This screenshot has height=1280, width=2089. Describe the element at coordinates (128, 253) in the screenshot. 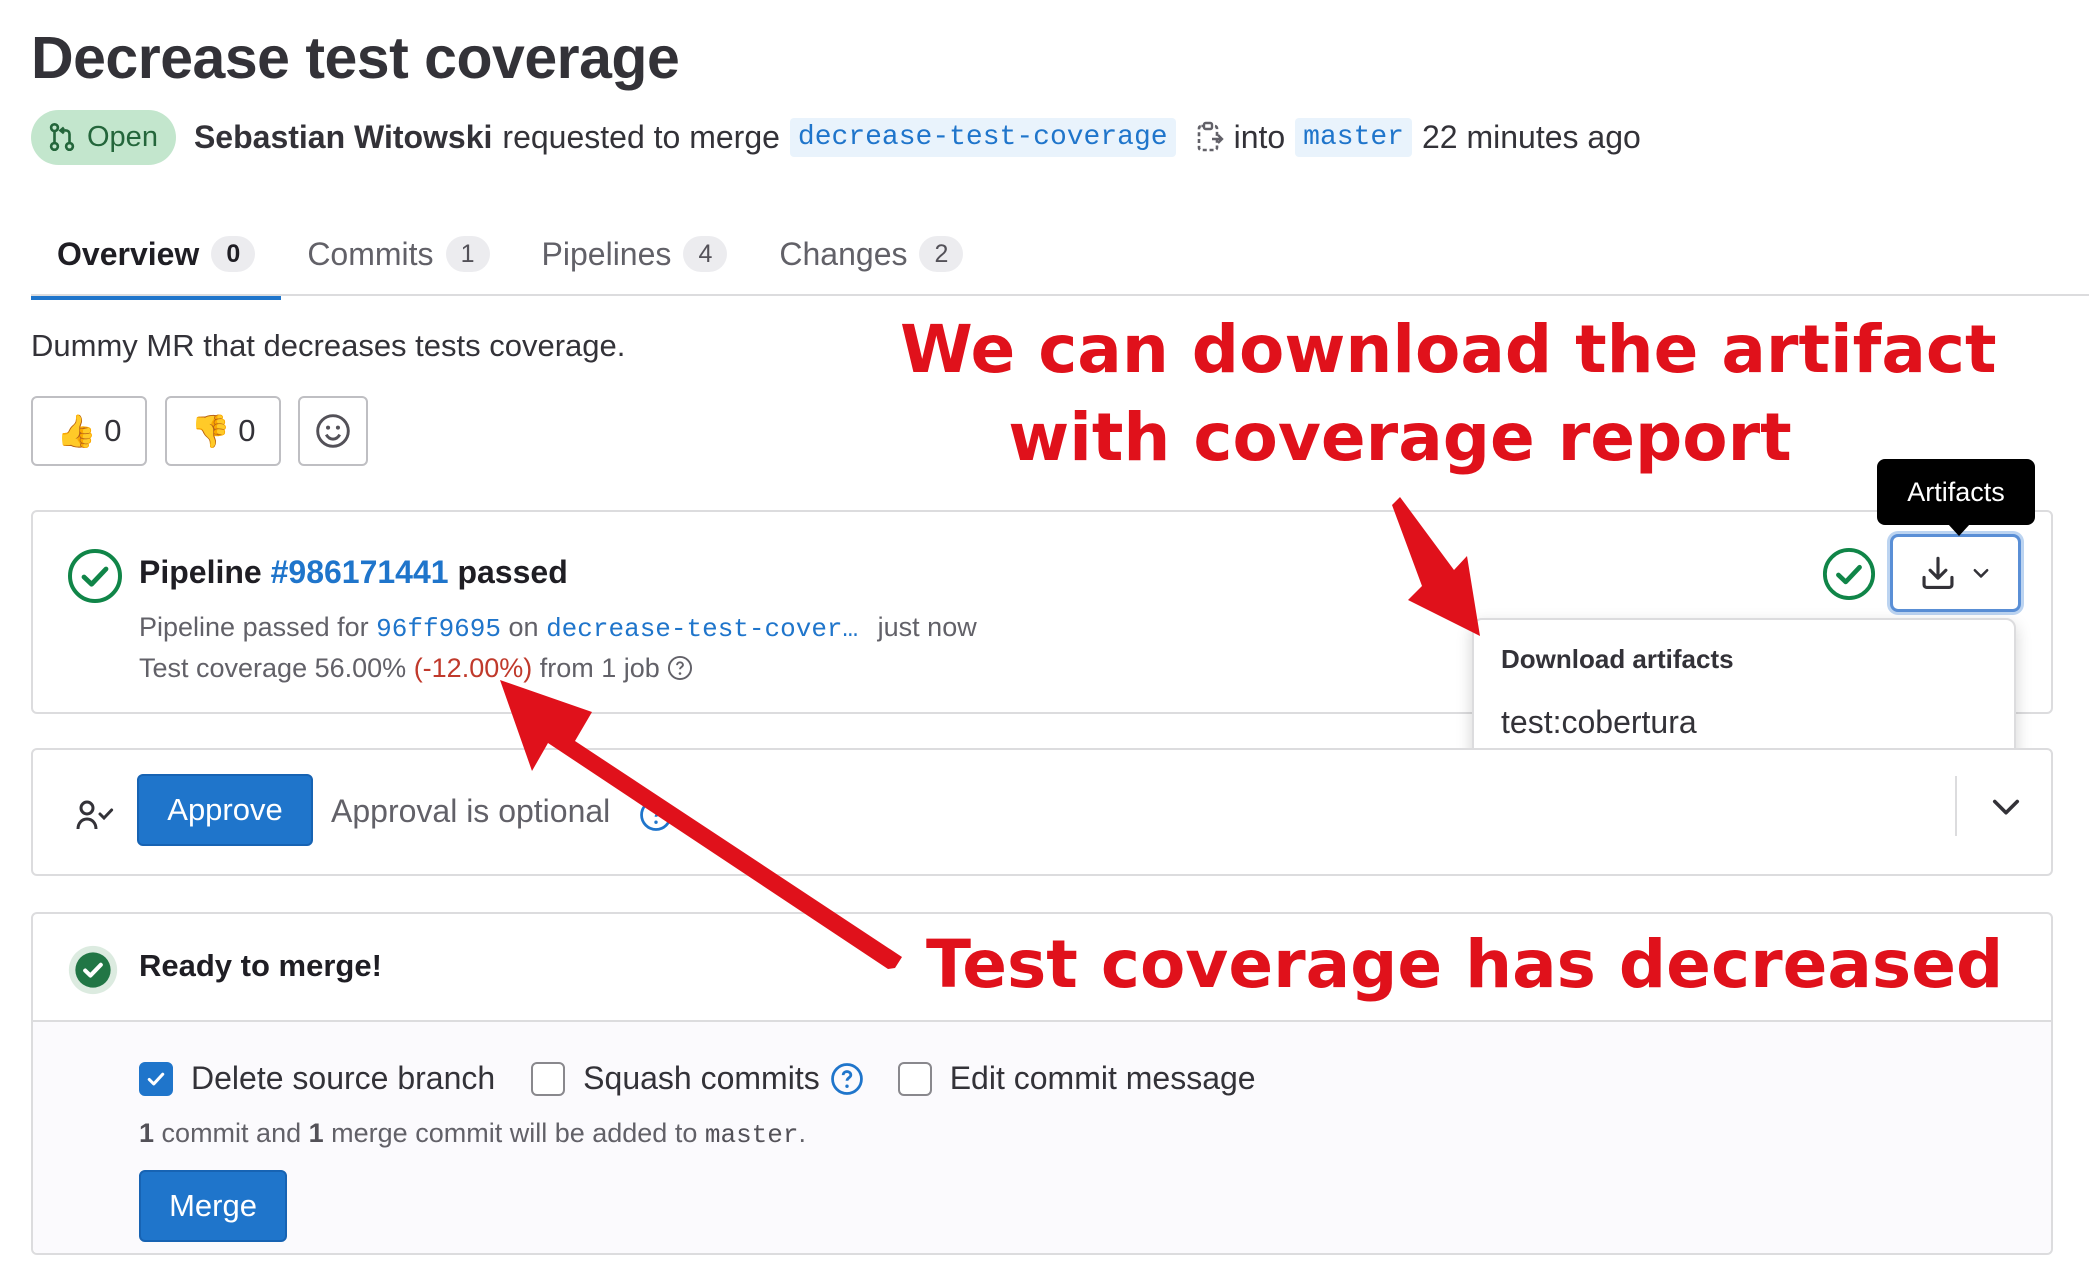

I see `tab-label: Overview` at that location.